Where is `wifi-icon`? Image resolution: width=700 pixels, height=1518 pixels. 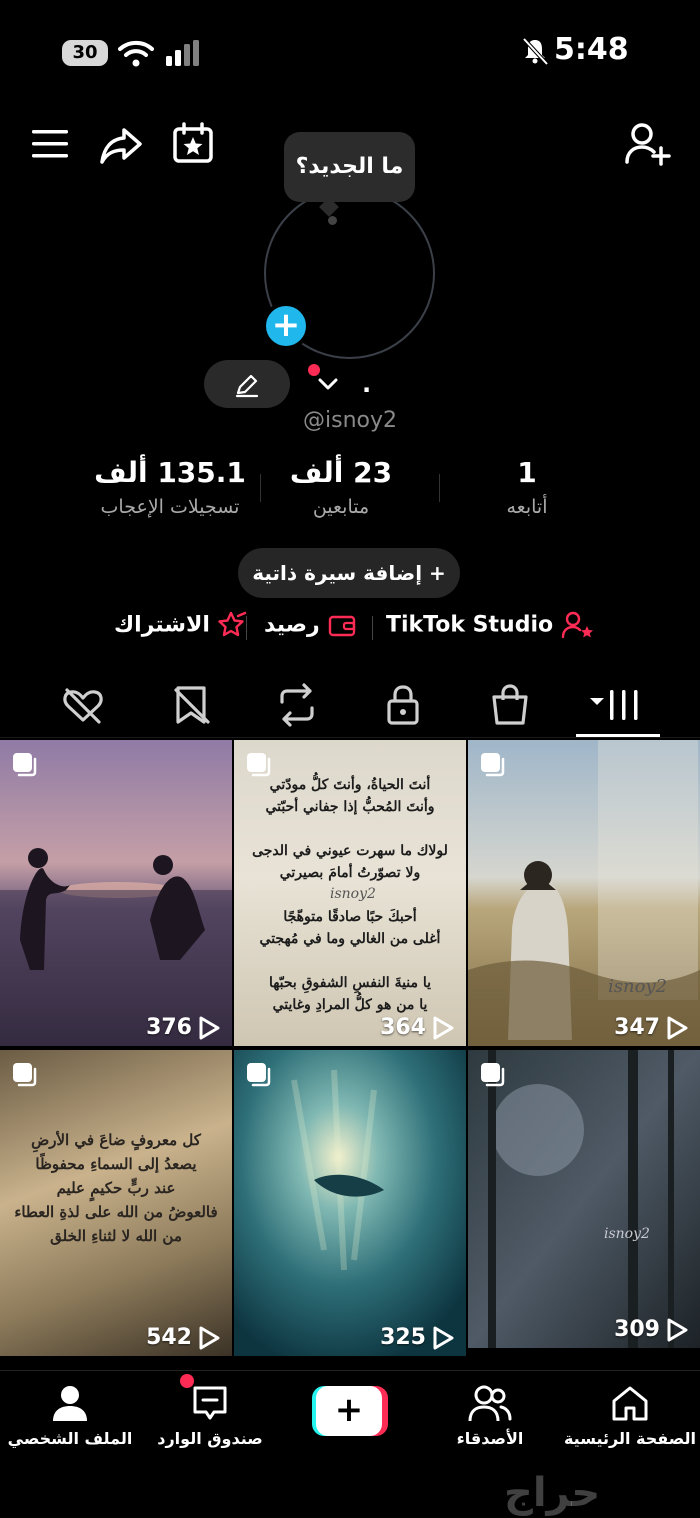
wifi-icon is located at coordinates (136, 53).